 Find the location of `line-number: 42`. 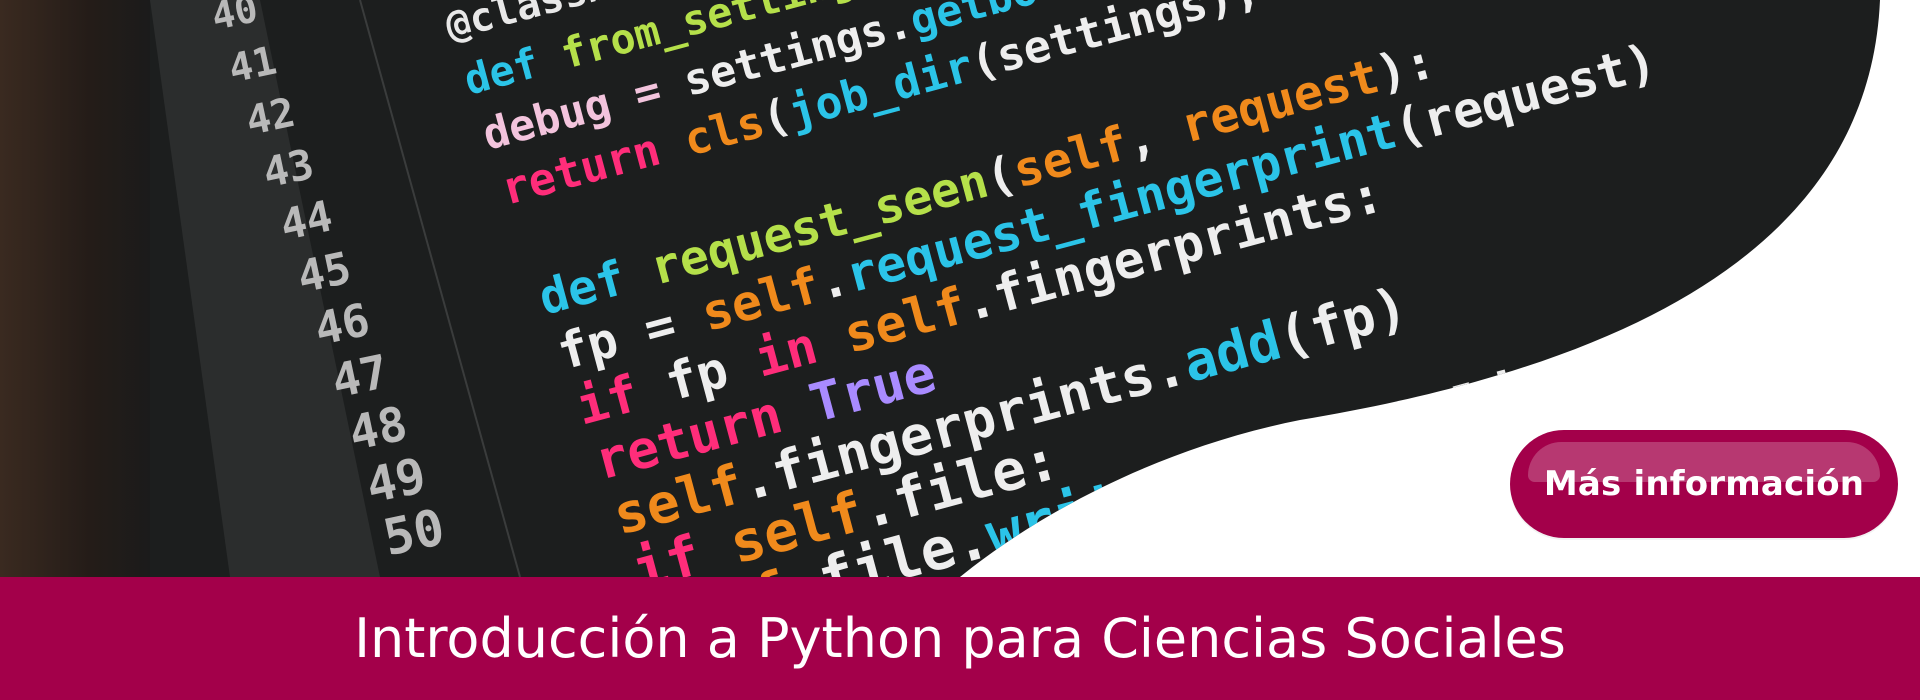

line-number: 42 is located at coordinates (271, 116).